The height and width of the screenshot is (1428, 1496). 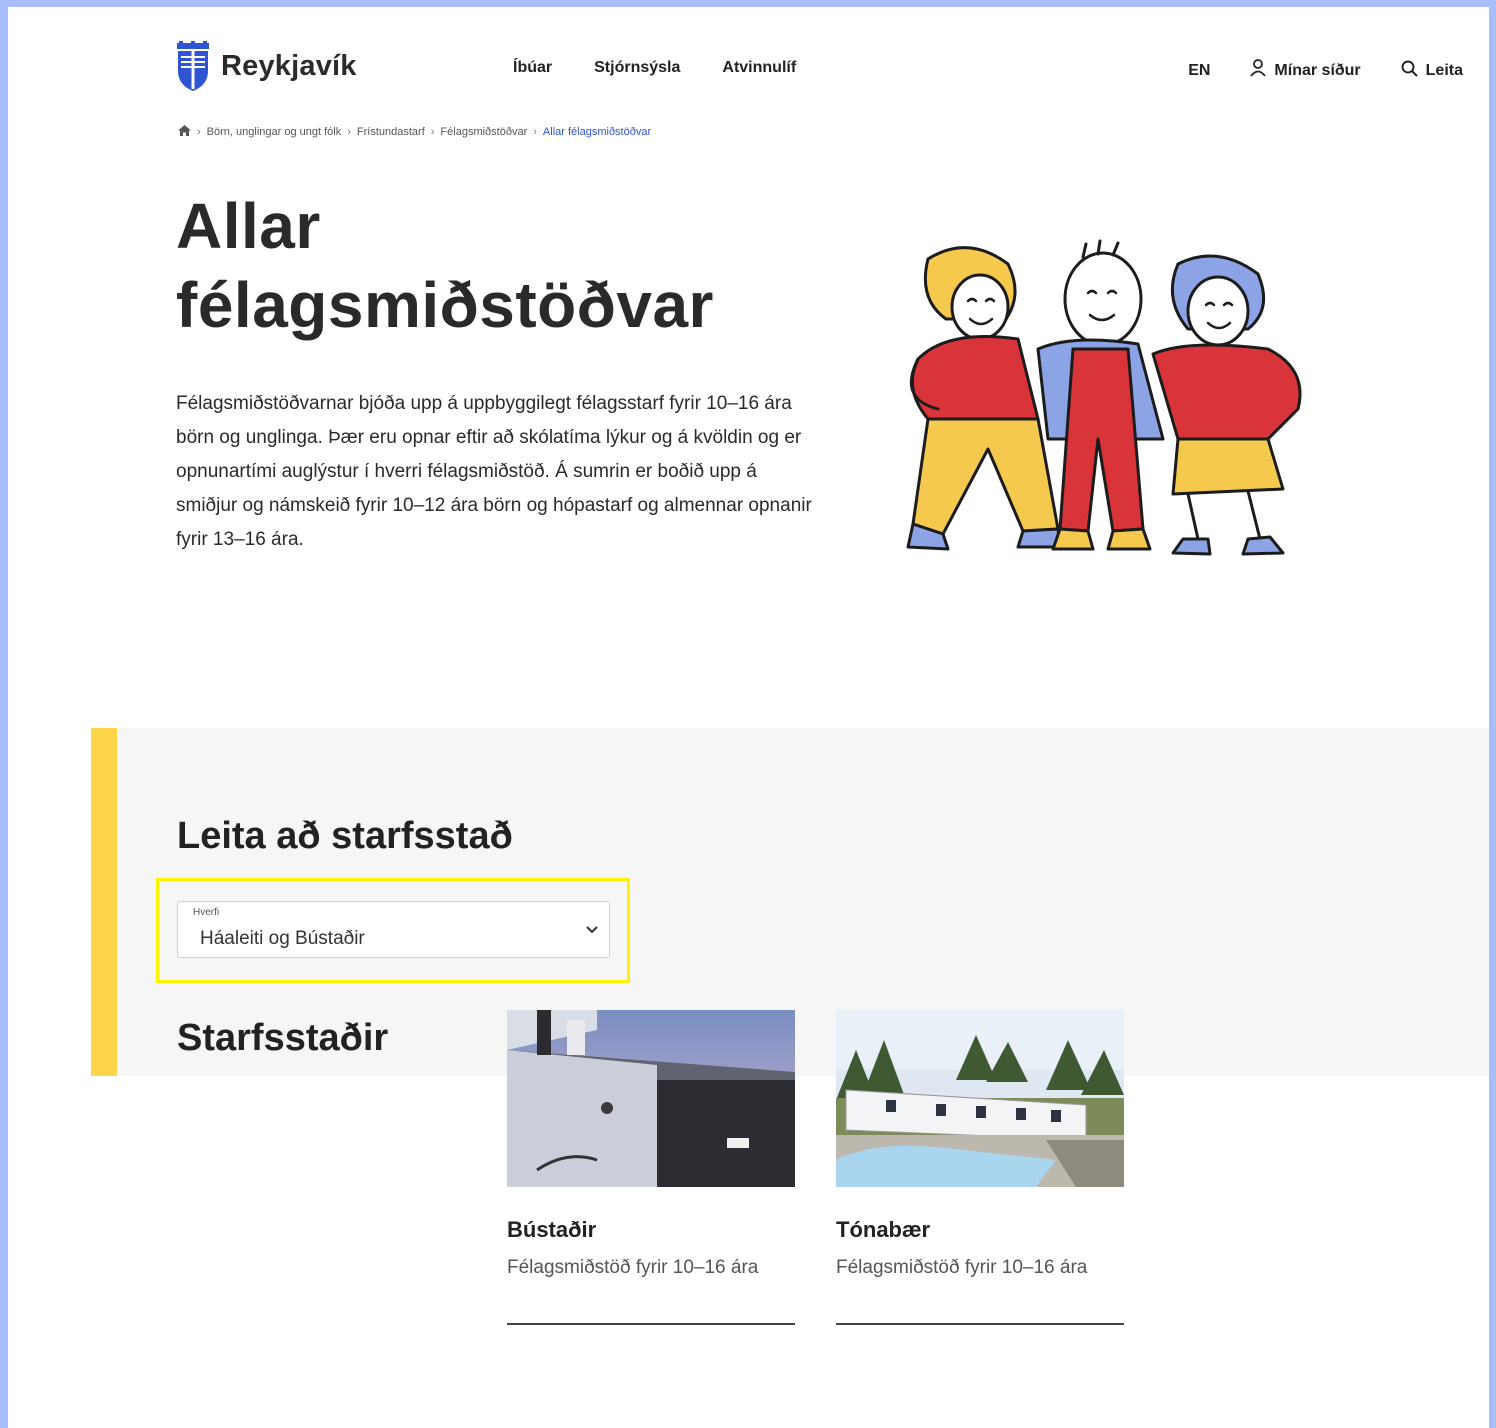 I want to click on workplace-card-bustadir: Bústaðir Félagsmiðstöð fyrir 10–16 ára, so click(x=651, y=1167).